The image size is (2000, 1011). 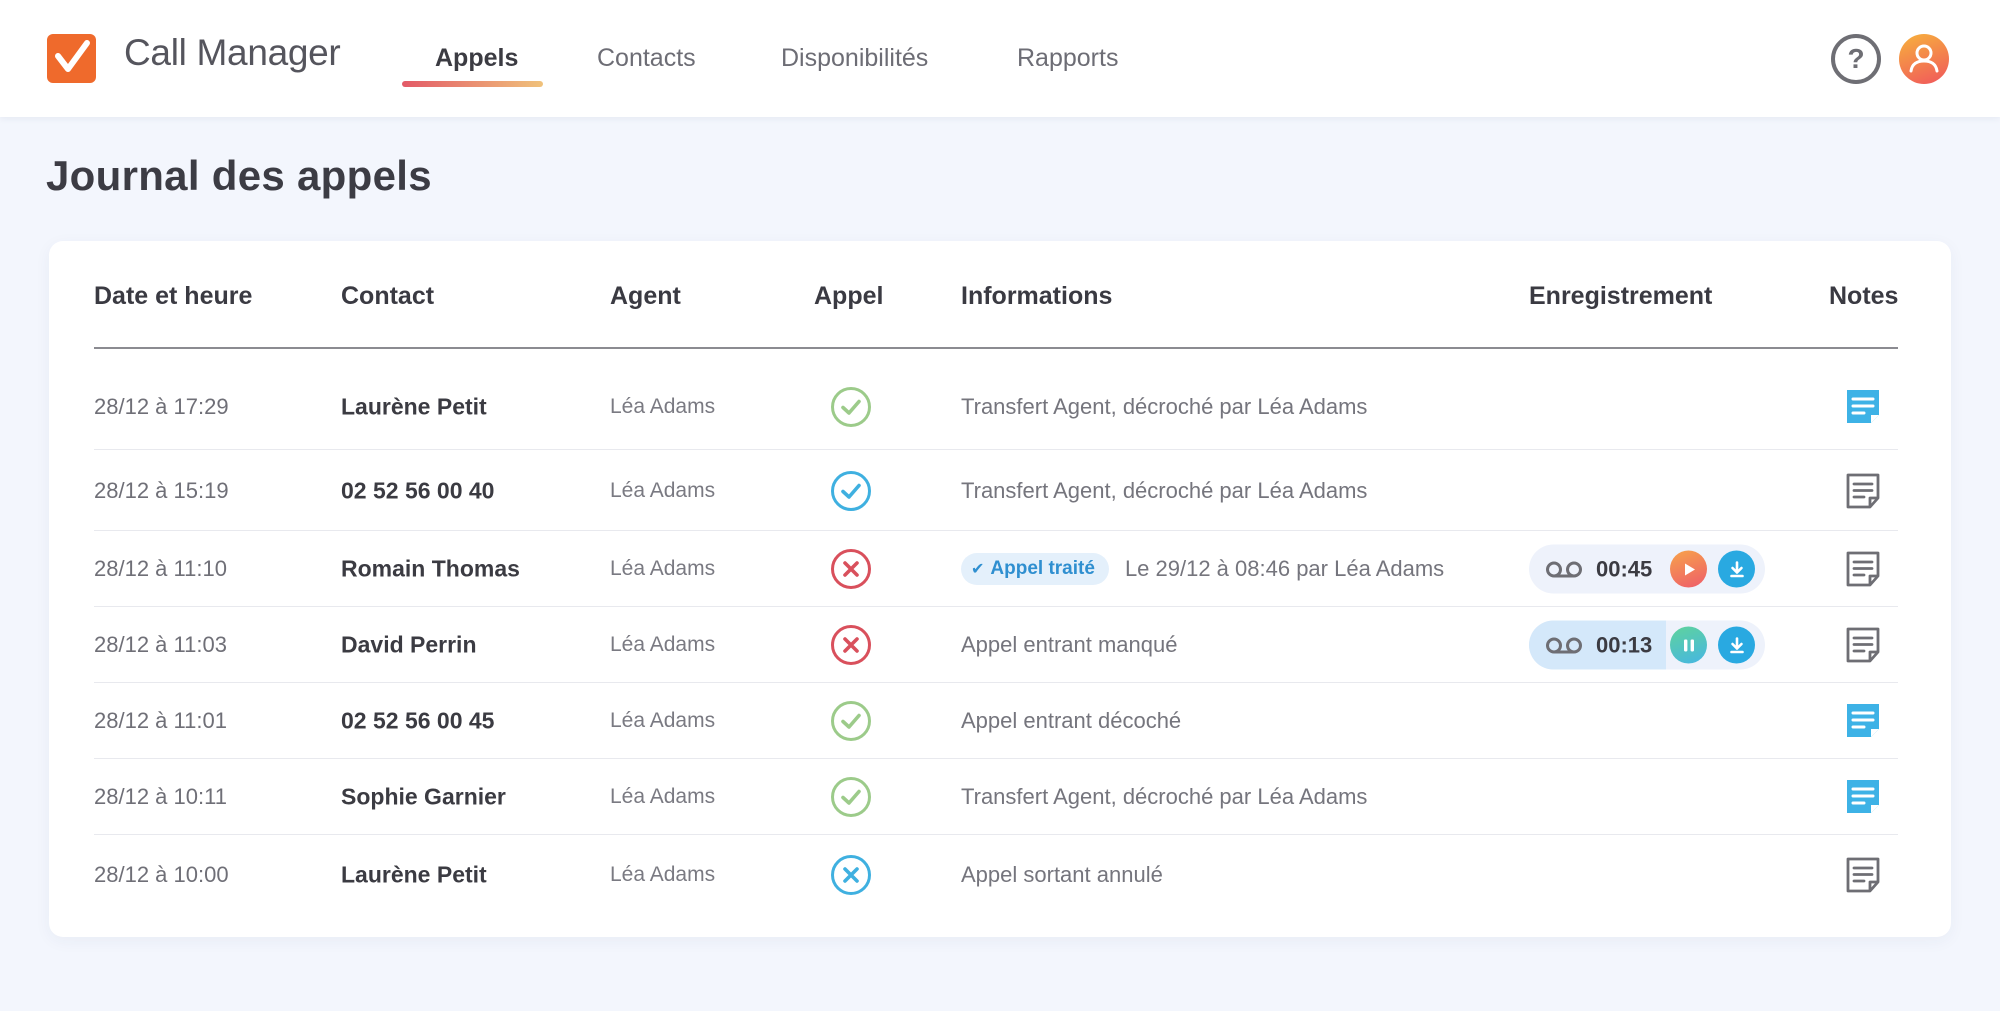 I want to click on avatar, so click(x=1924, y=59).